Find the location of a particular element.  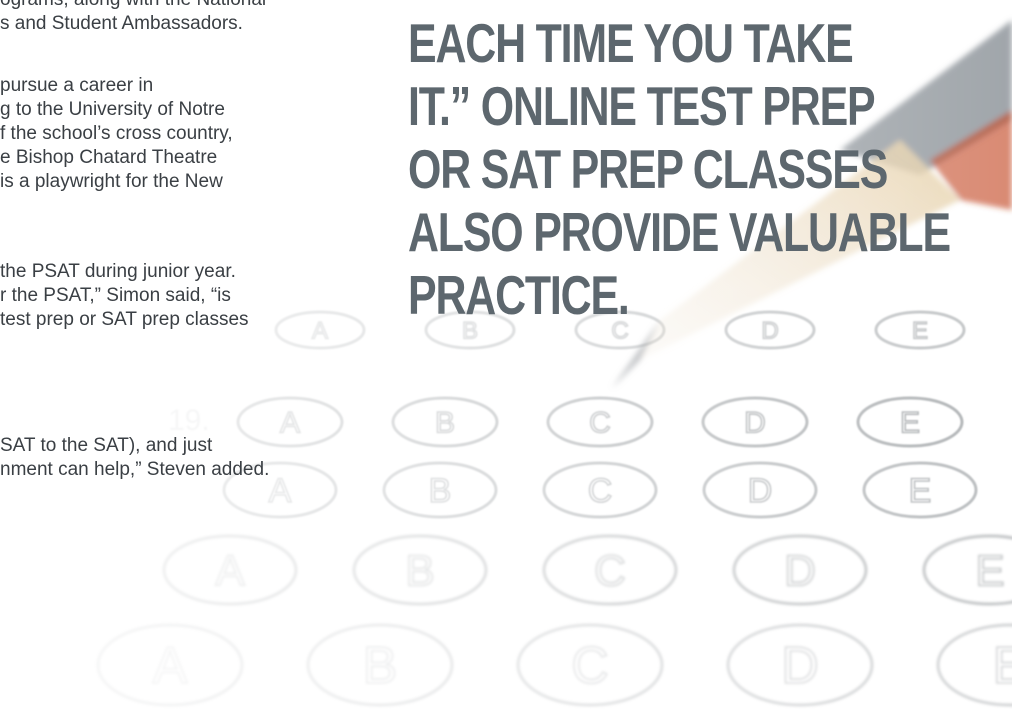

pull-quote-line: IT.” ONLINE TEST PREP is located at coordinates (642, 106).